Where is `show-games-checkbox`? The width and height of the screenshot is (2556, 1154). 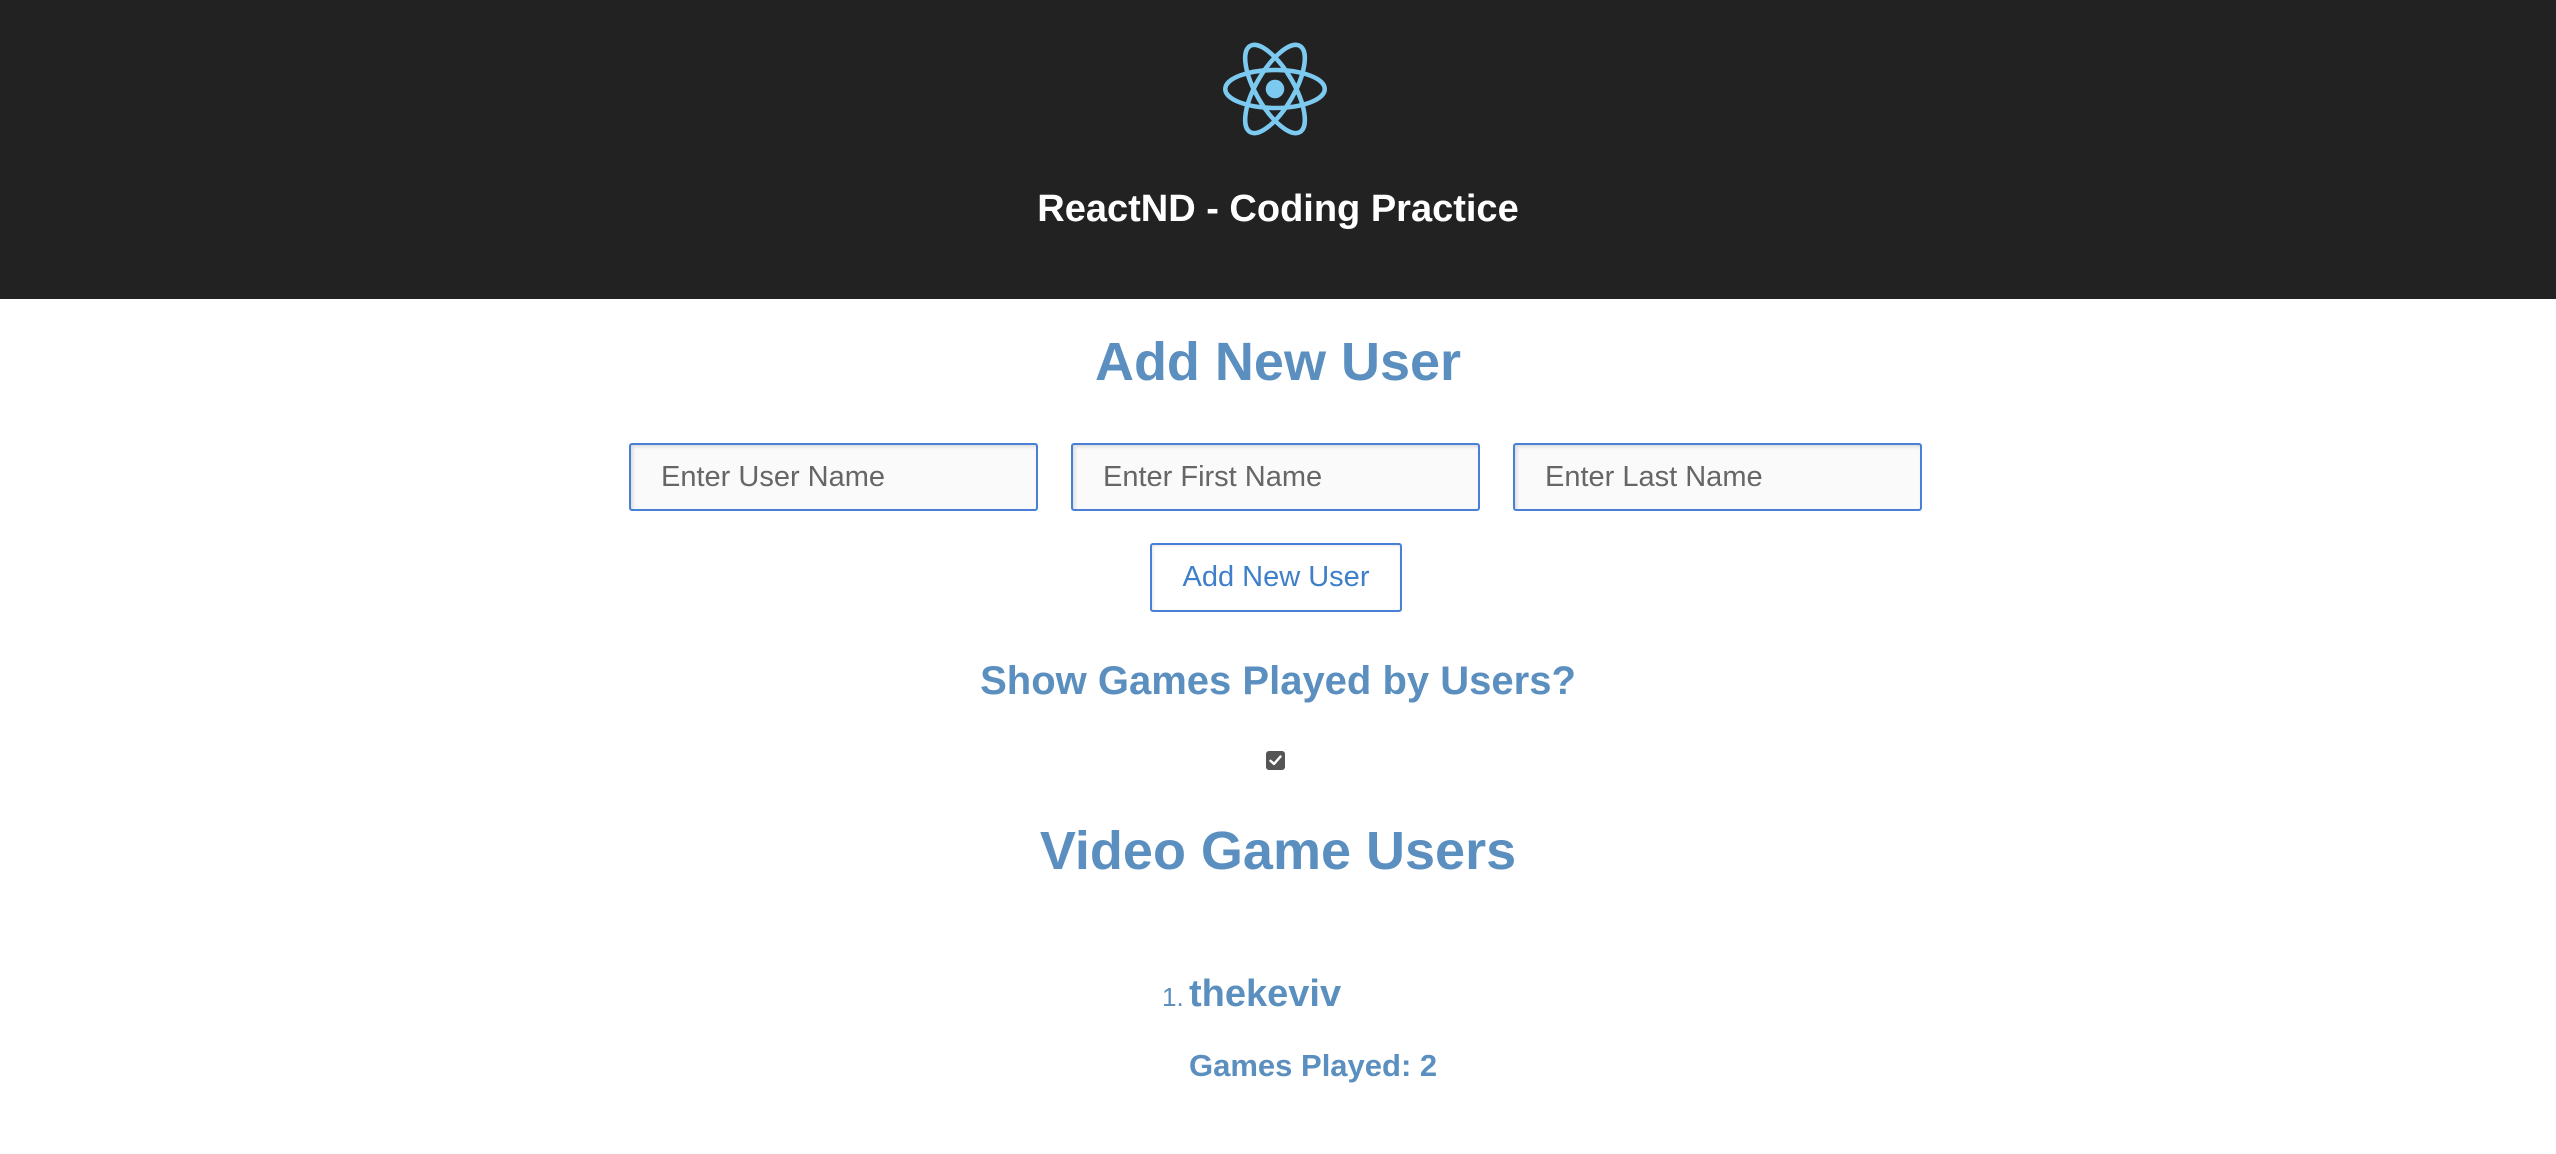 show-games-checkbox is located at coordinates (1275, 760).